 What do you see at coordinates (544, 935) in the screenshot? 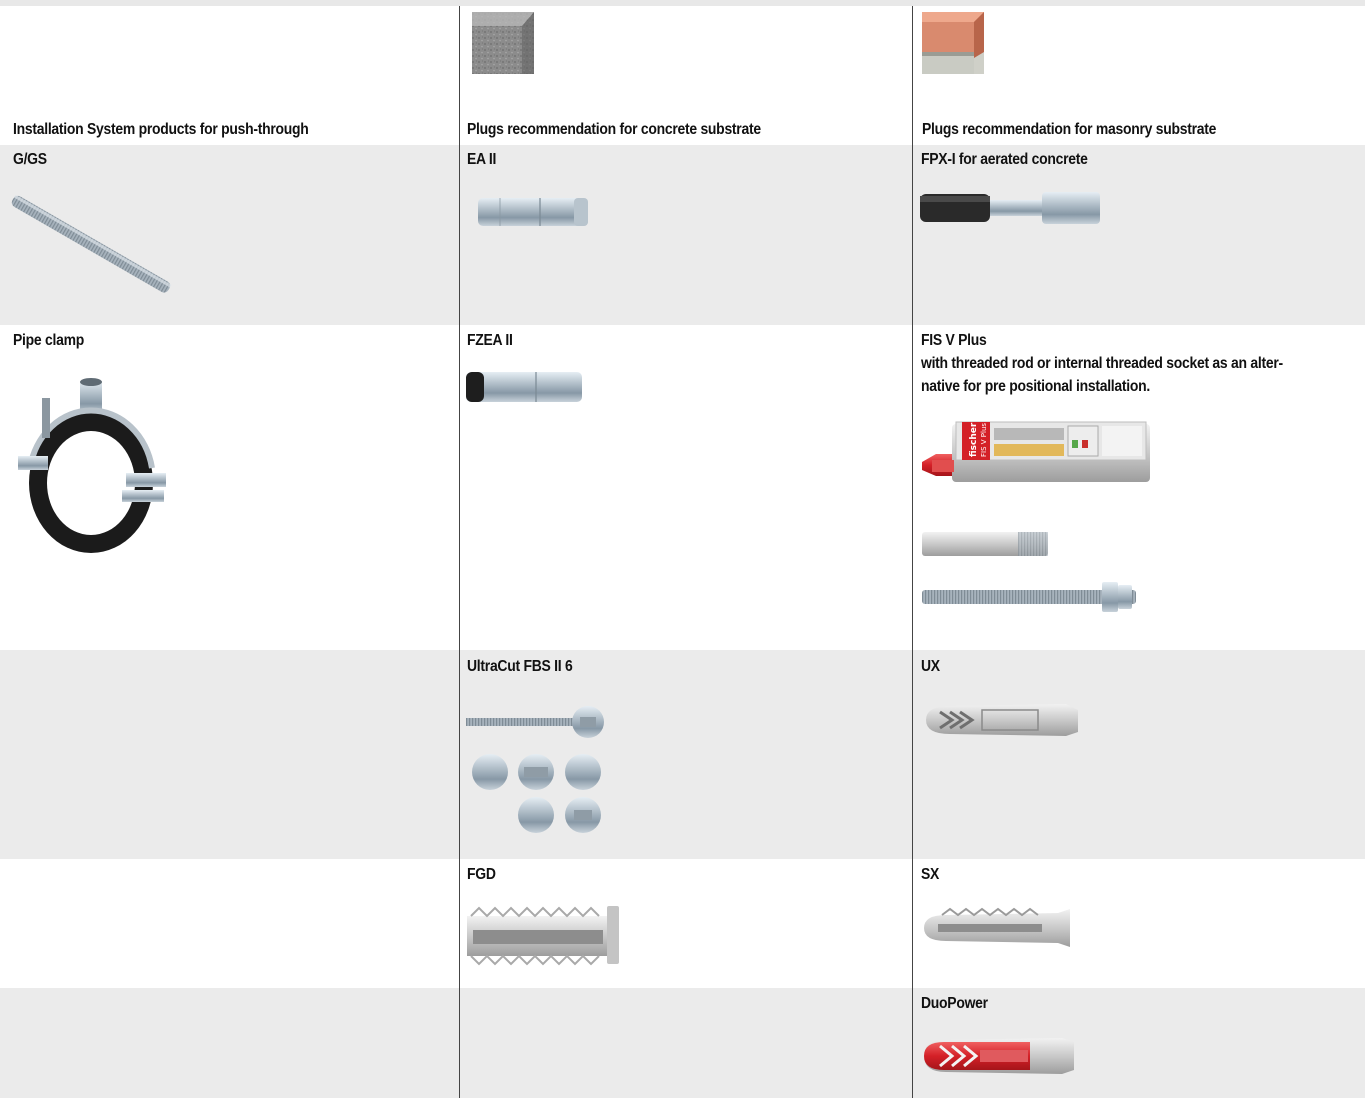
I see `fgd-plug-image` at bounding box center [544, 935].